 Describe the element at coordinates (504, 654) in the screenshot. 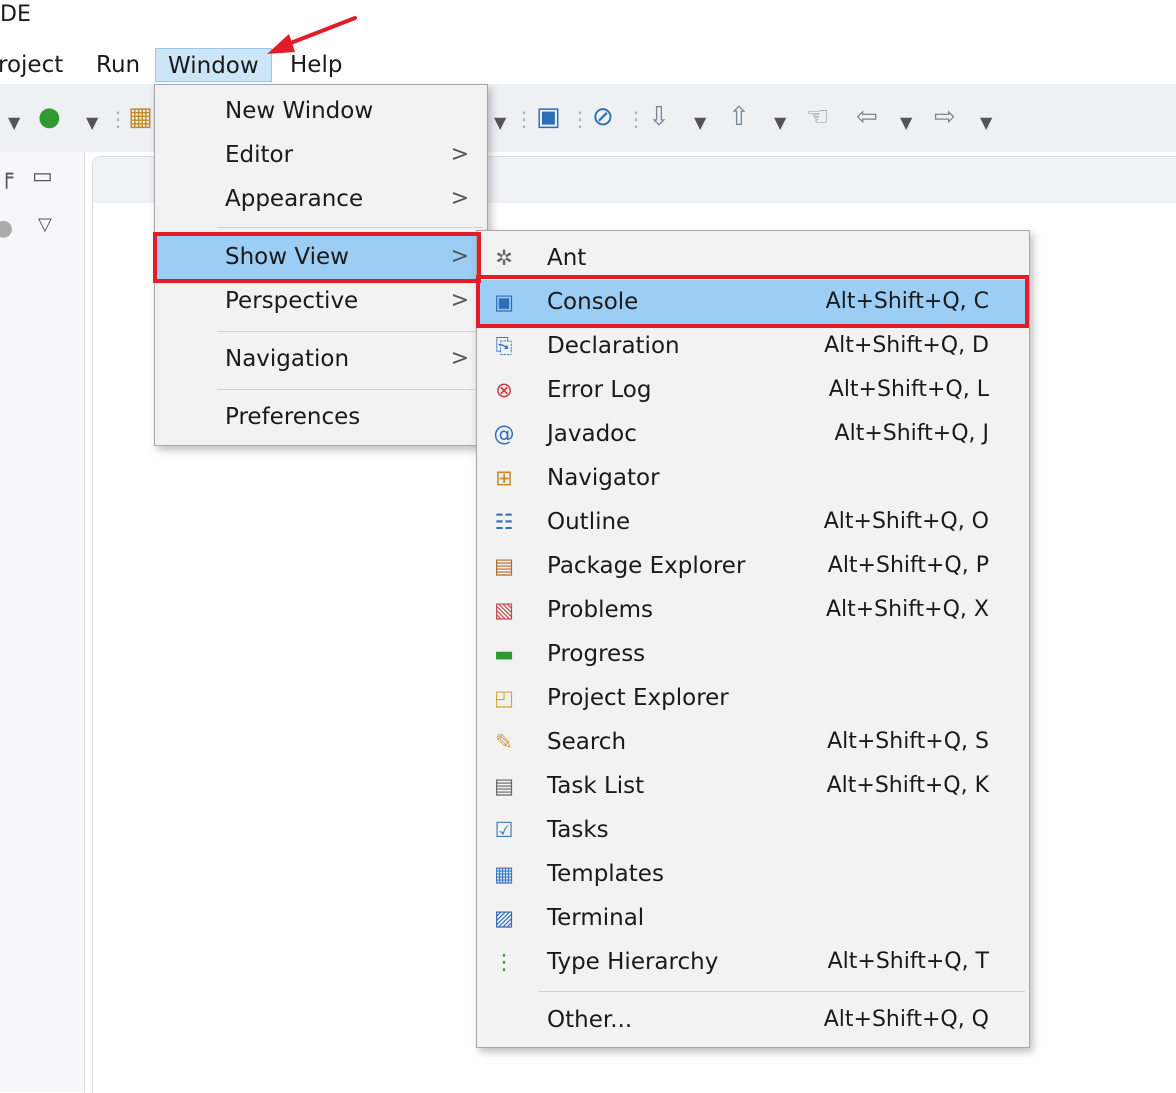

I see `progress-icon: ▬` at that location.